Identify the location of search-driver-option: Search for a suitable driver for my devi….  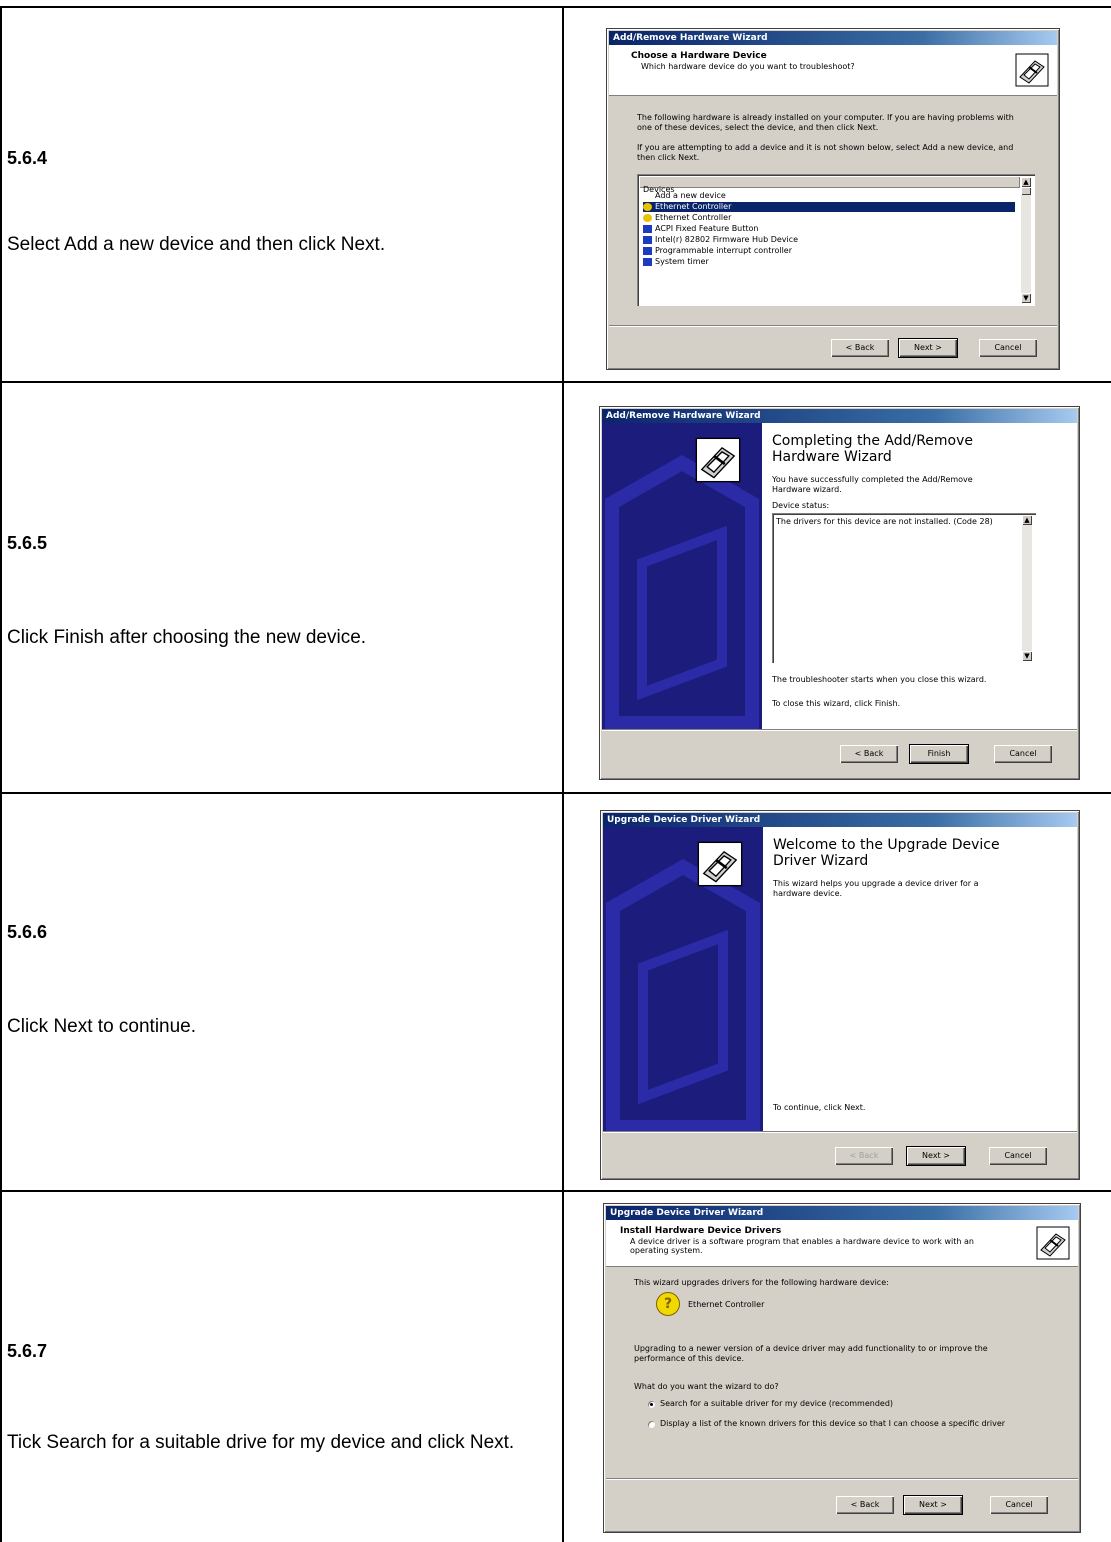
(840, 1404).